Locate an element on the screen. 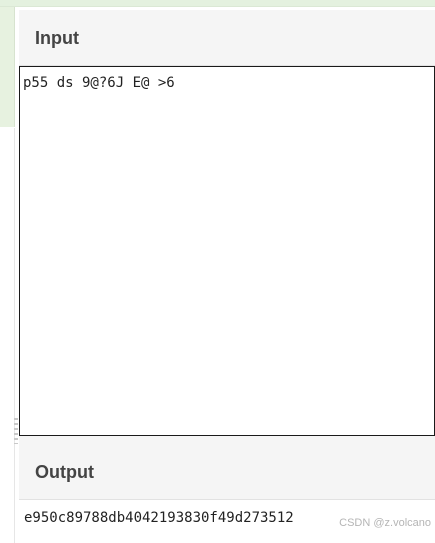 The image size is (435, 543). watermark: CSDN @z.volcano is located at coordinates (385, 523).